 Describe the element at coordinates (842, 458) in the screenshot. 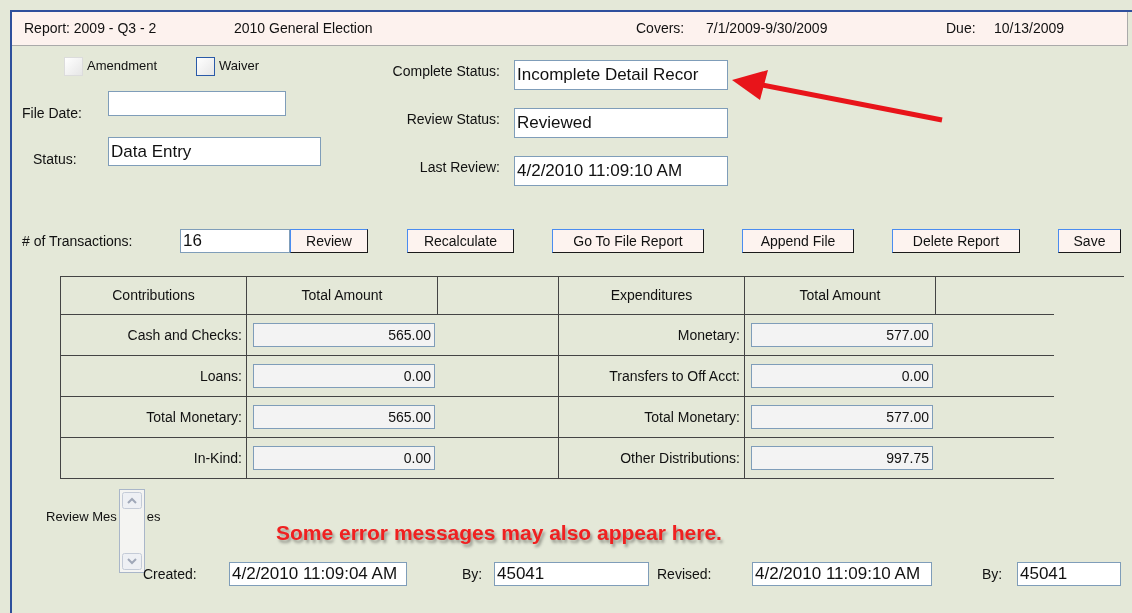

I see `amount-field: 997.75` at that location.